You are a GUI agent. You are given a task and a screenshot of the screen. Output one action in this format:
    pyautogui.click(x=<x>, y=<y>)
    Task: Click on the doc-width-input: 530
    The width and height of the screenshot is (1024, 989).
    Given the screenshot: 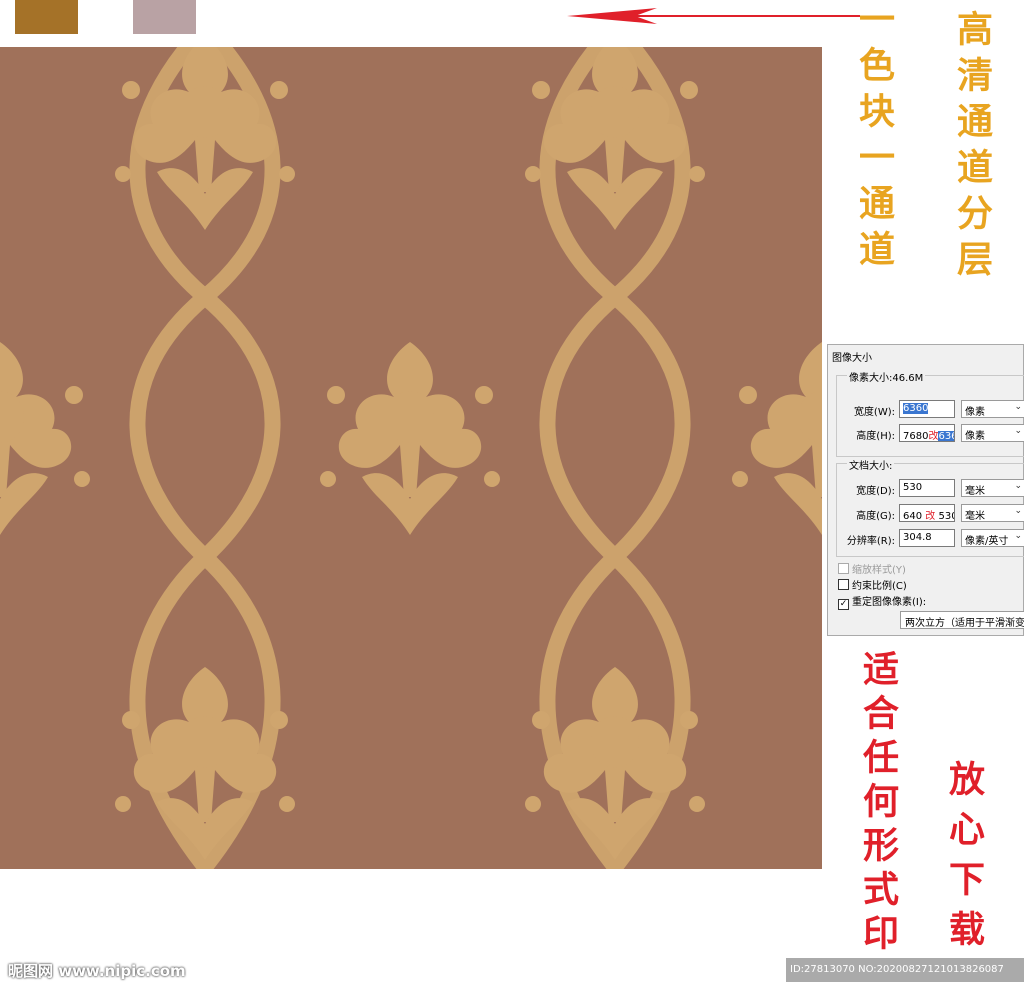 What is the action you would take?
    pyautogui.click(x=927, y=488)
    